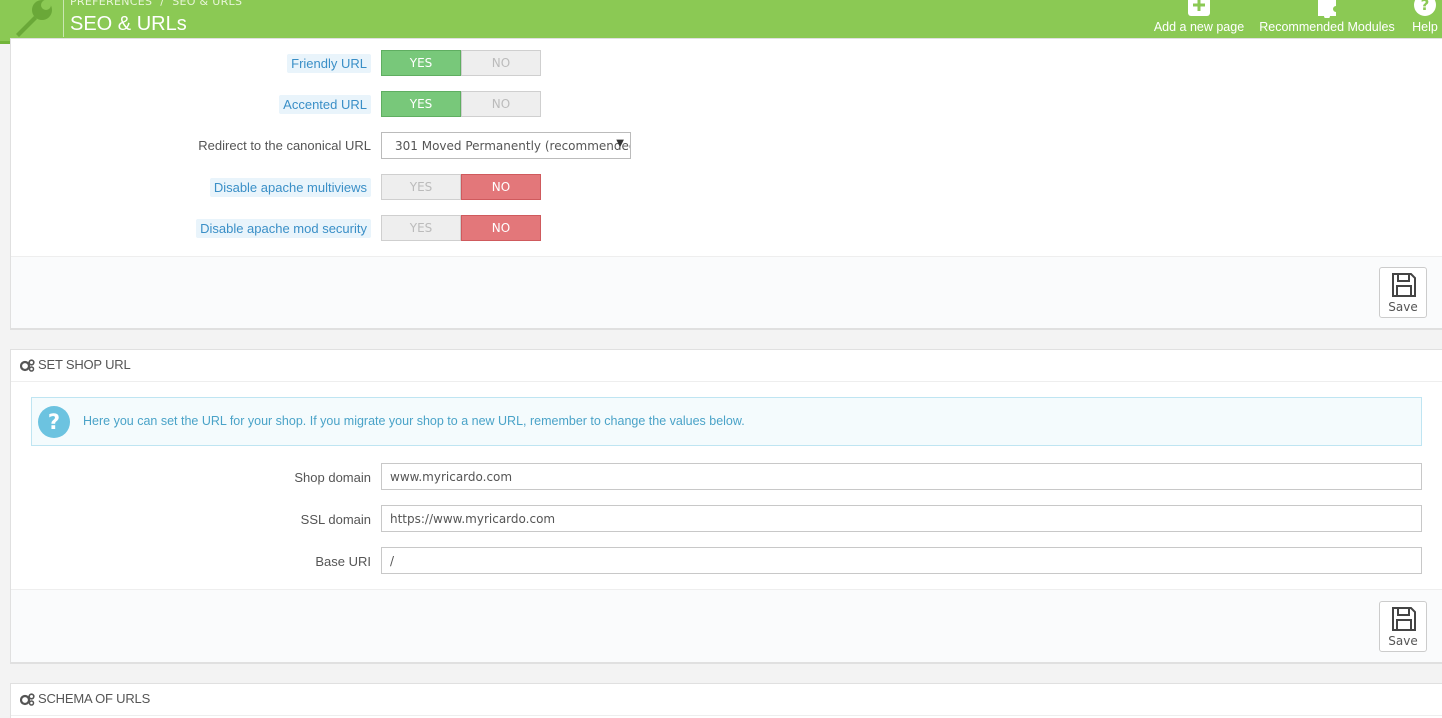 The image size is (1442, 718). Describe the element at coordinates (84, 364) in the screenshot. I see `panel-title: SET SHOP URL` at that location.